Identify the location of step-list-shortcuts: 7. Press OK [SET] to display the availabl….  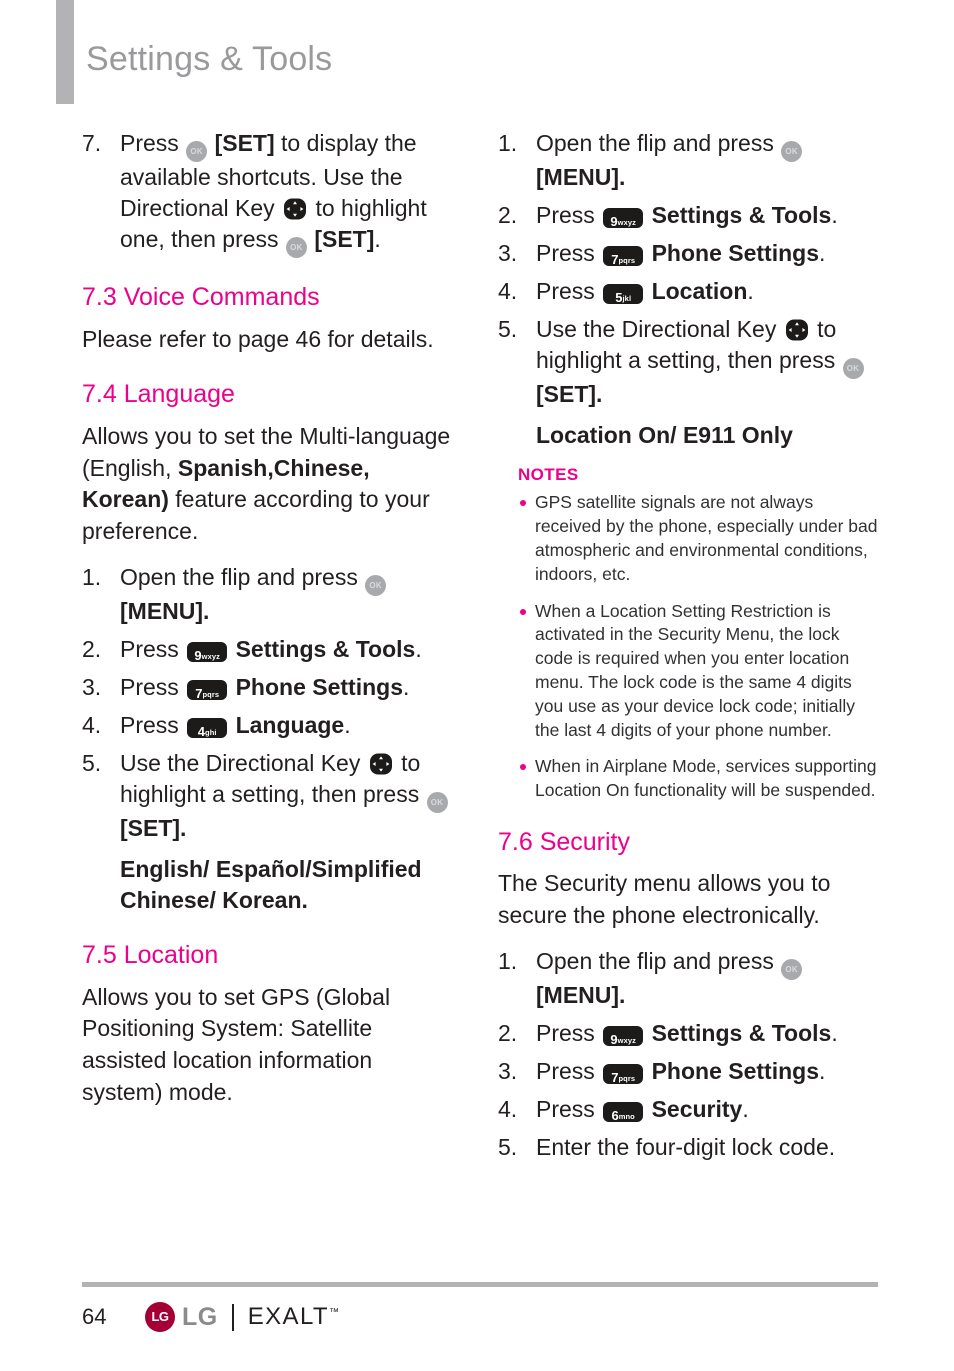
(268, 193).